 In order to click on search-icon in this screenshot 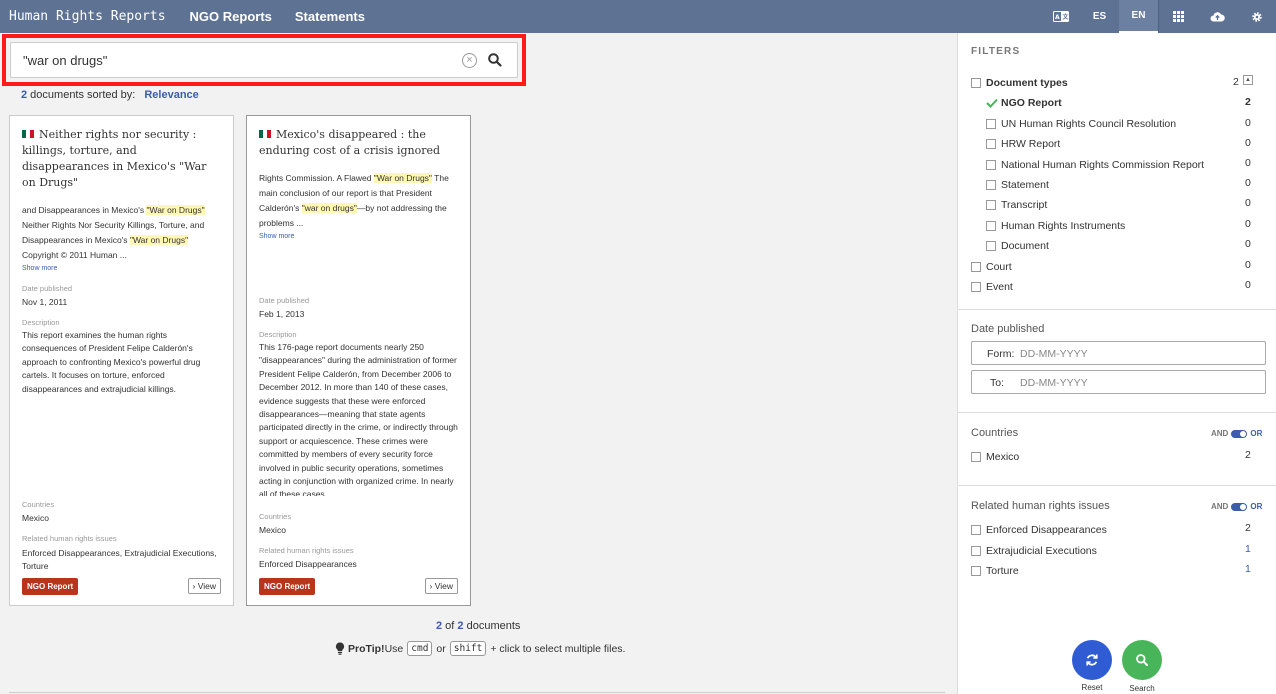, I will do `click(495, 60)`.